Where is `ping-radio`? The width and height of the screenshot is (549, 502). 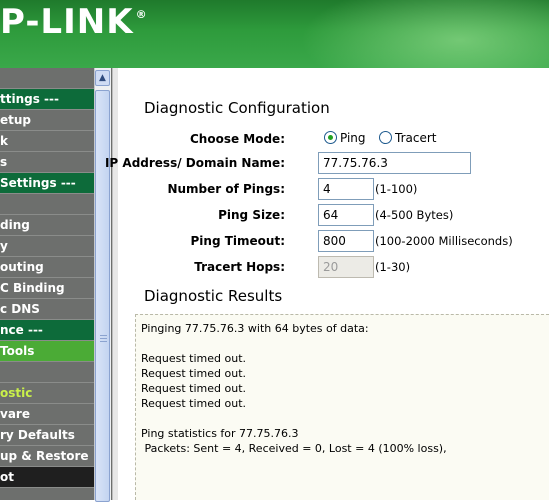 ping-radio is located at coordinates (330, 137).